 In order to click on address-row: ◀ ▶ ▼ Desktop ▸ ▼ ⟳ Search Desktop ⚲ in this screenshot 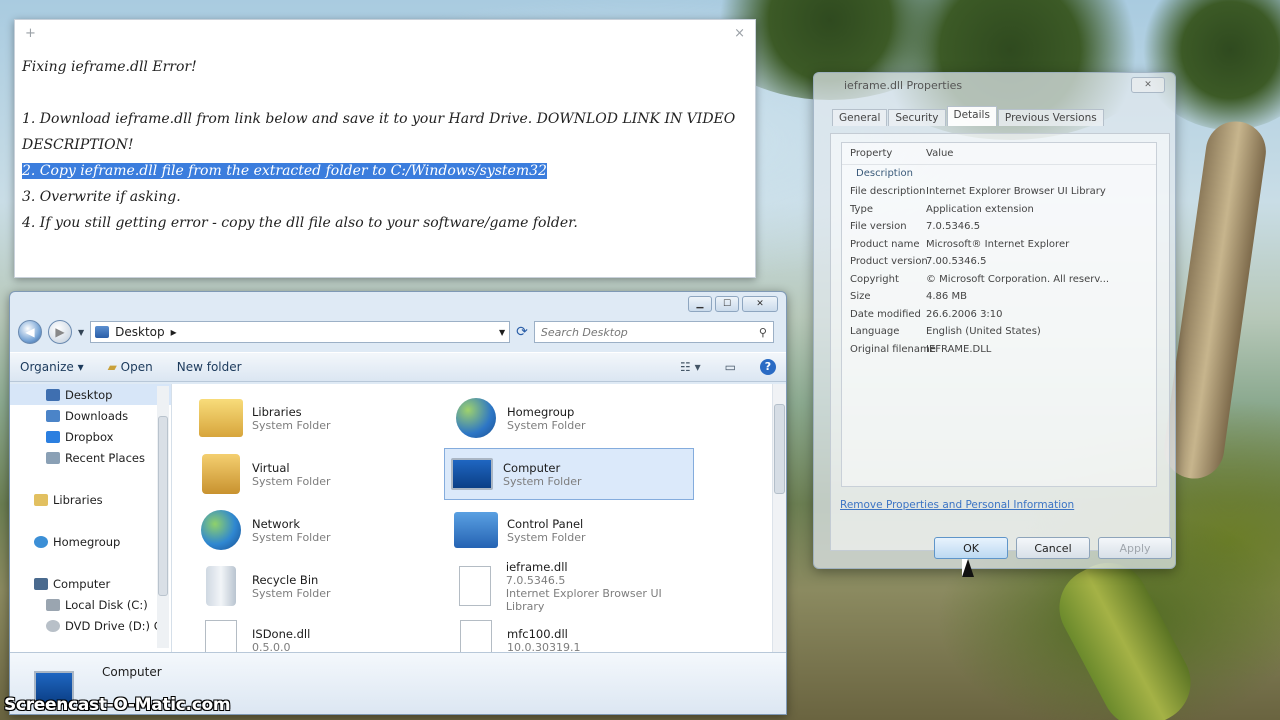, I will do `click(398, 332)`.